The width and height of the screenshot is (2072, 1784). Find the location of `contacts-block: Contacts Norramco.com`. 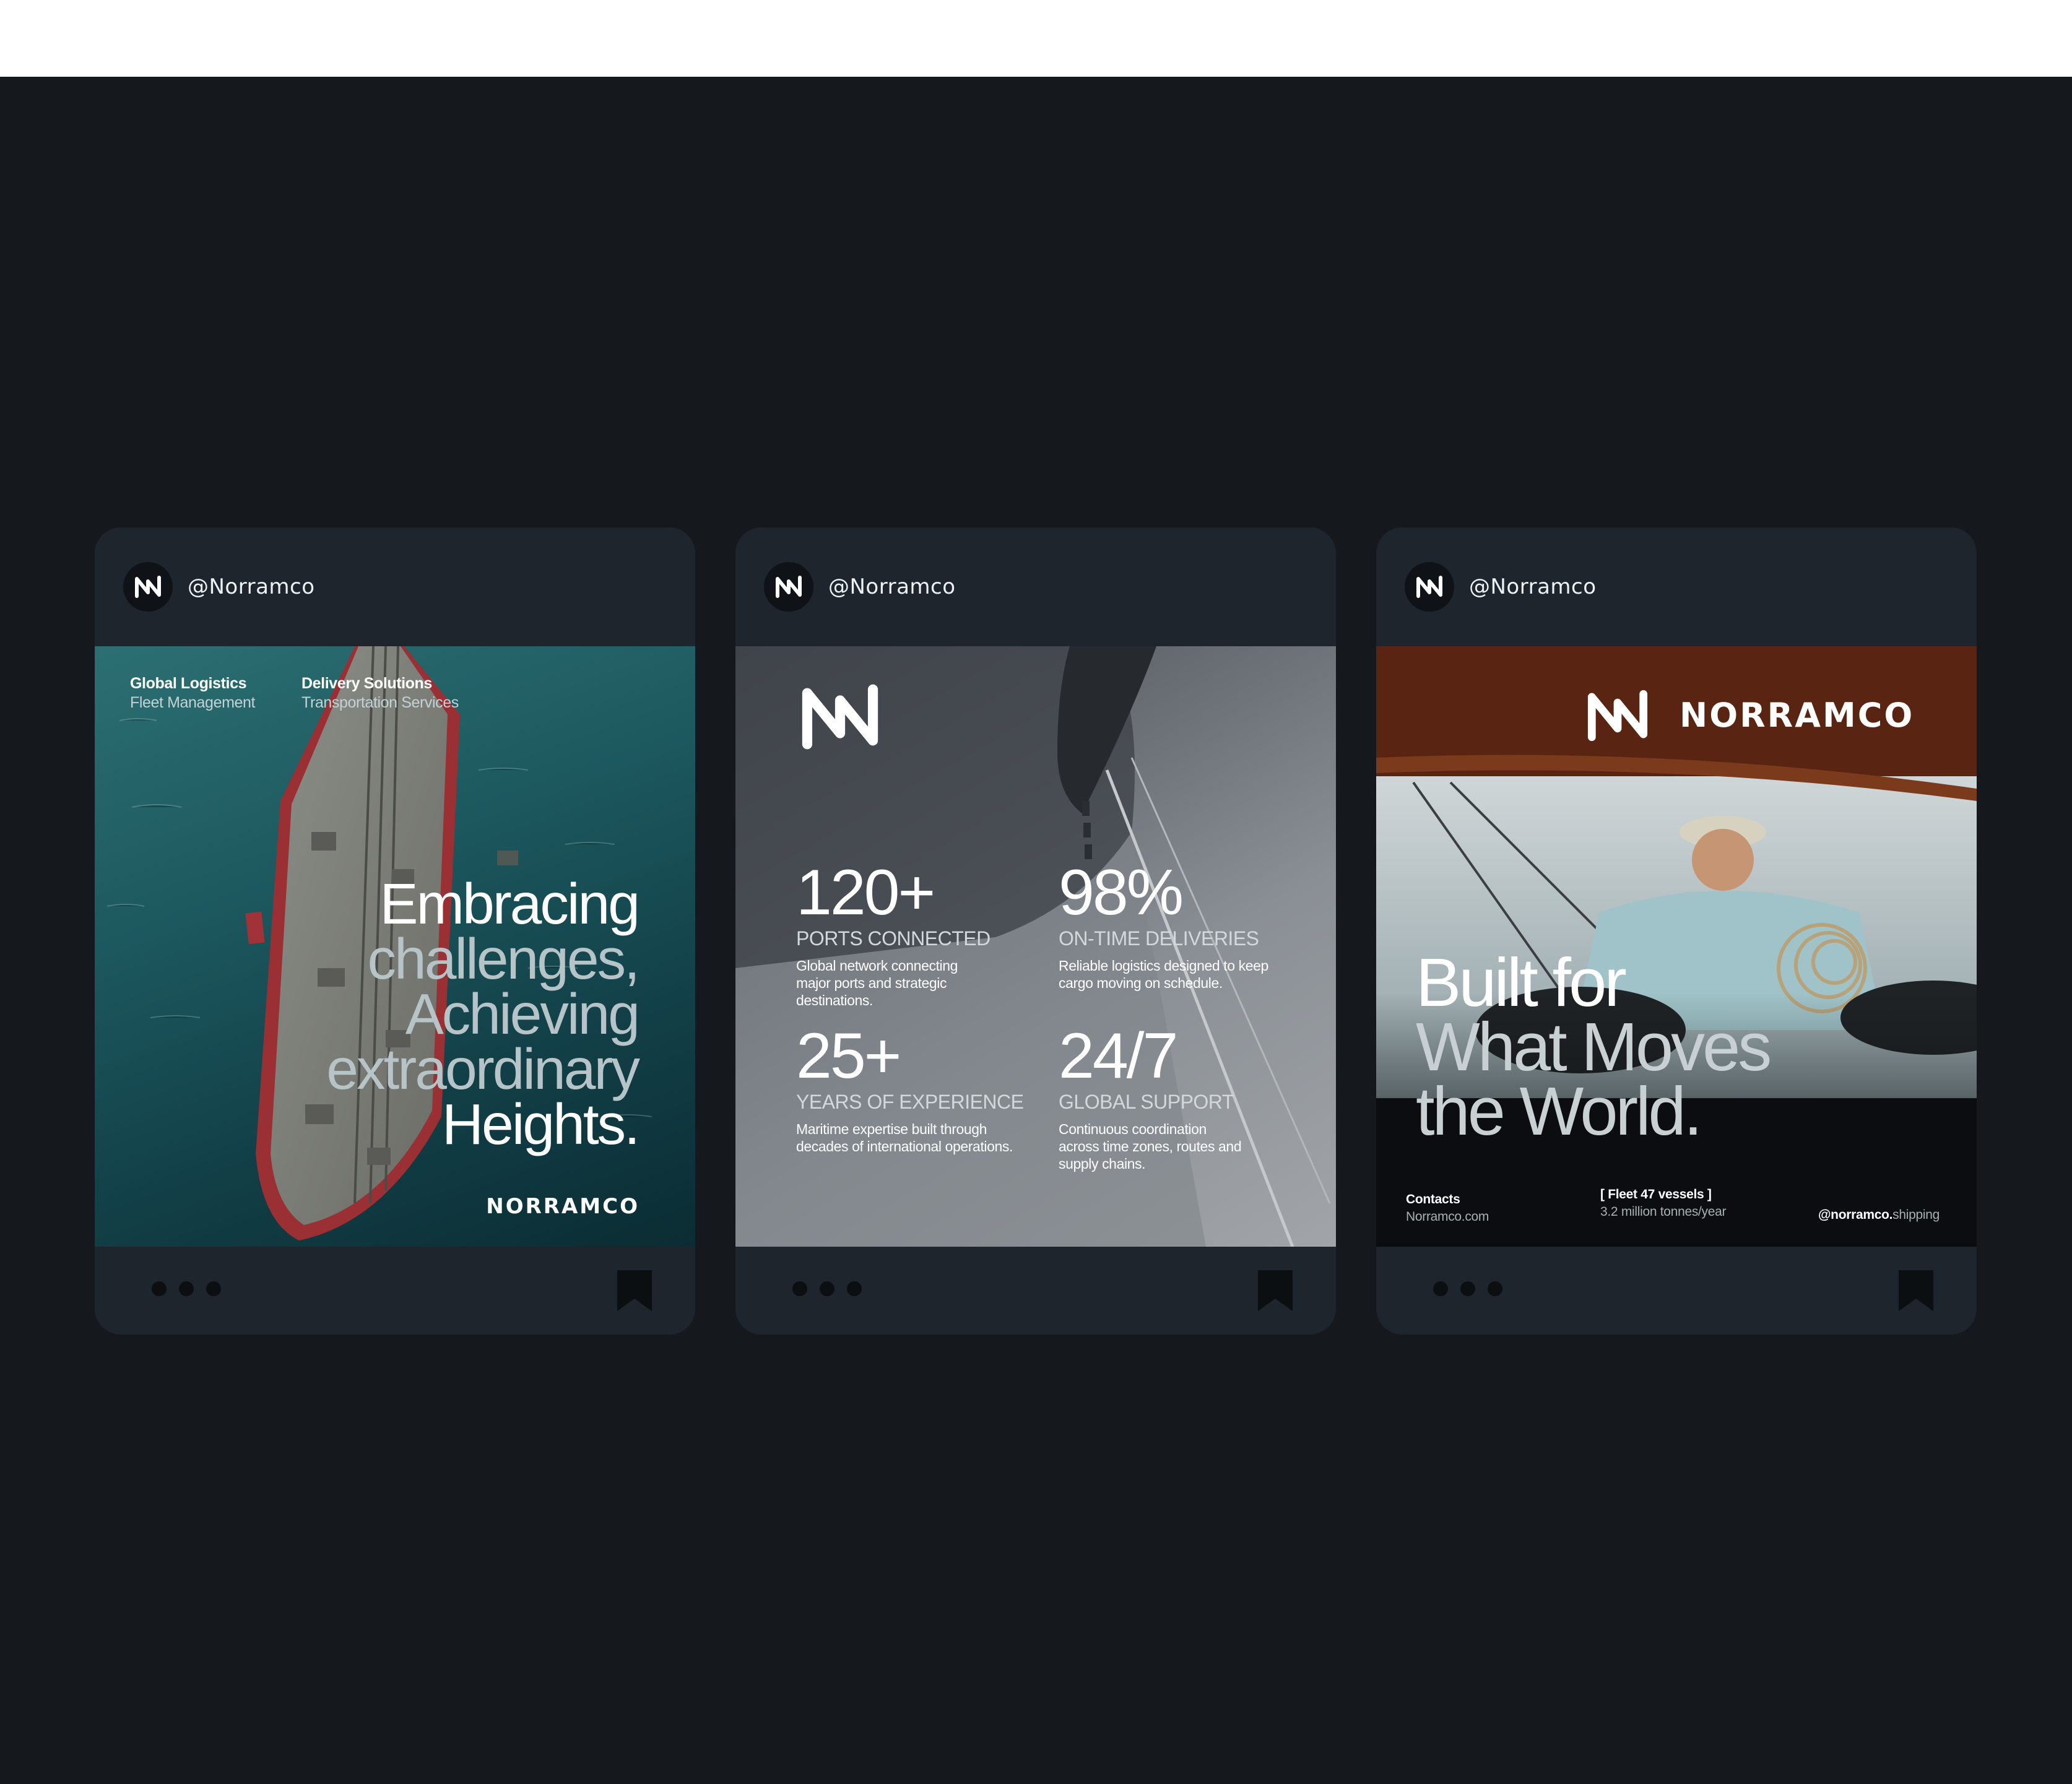

contacts-block: Contacts Norramco.com is located at coordinates (1447, 1209).